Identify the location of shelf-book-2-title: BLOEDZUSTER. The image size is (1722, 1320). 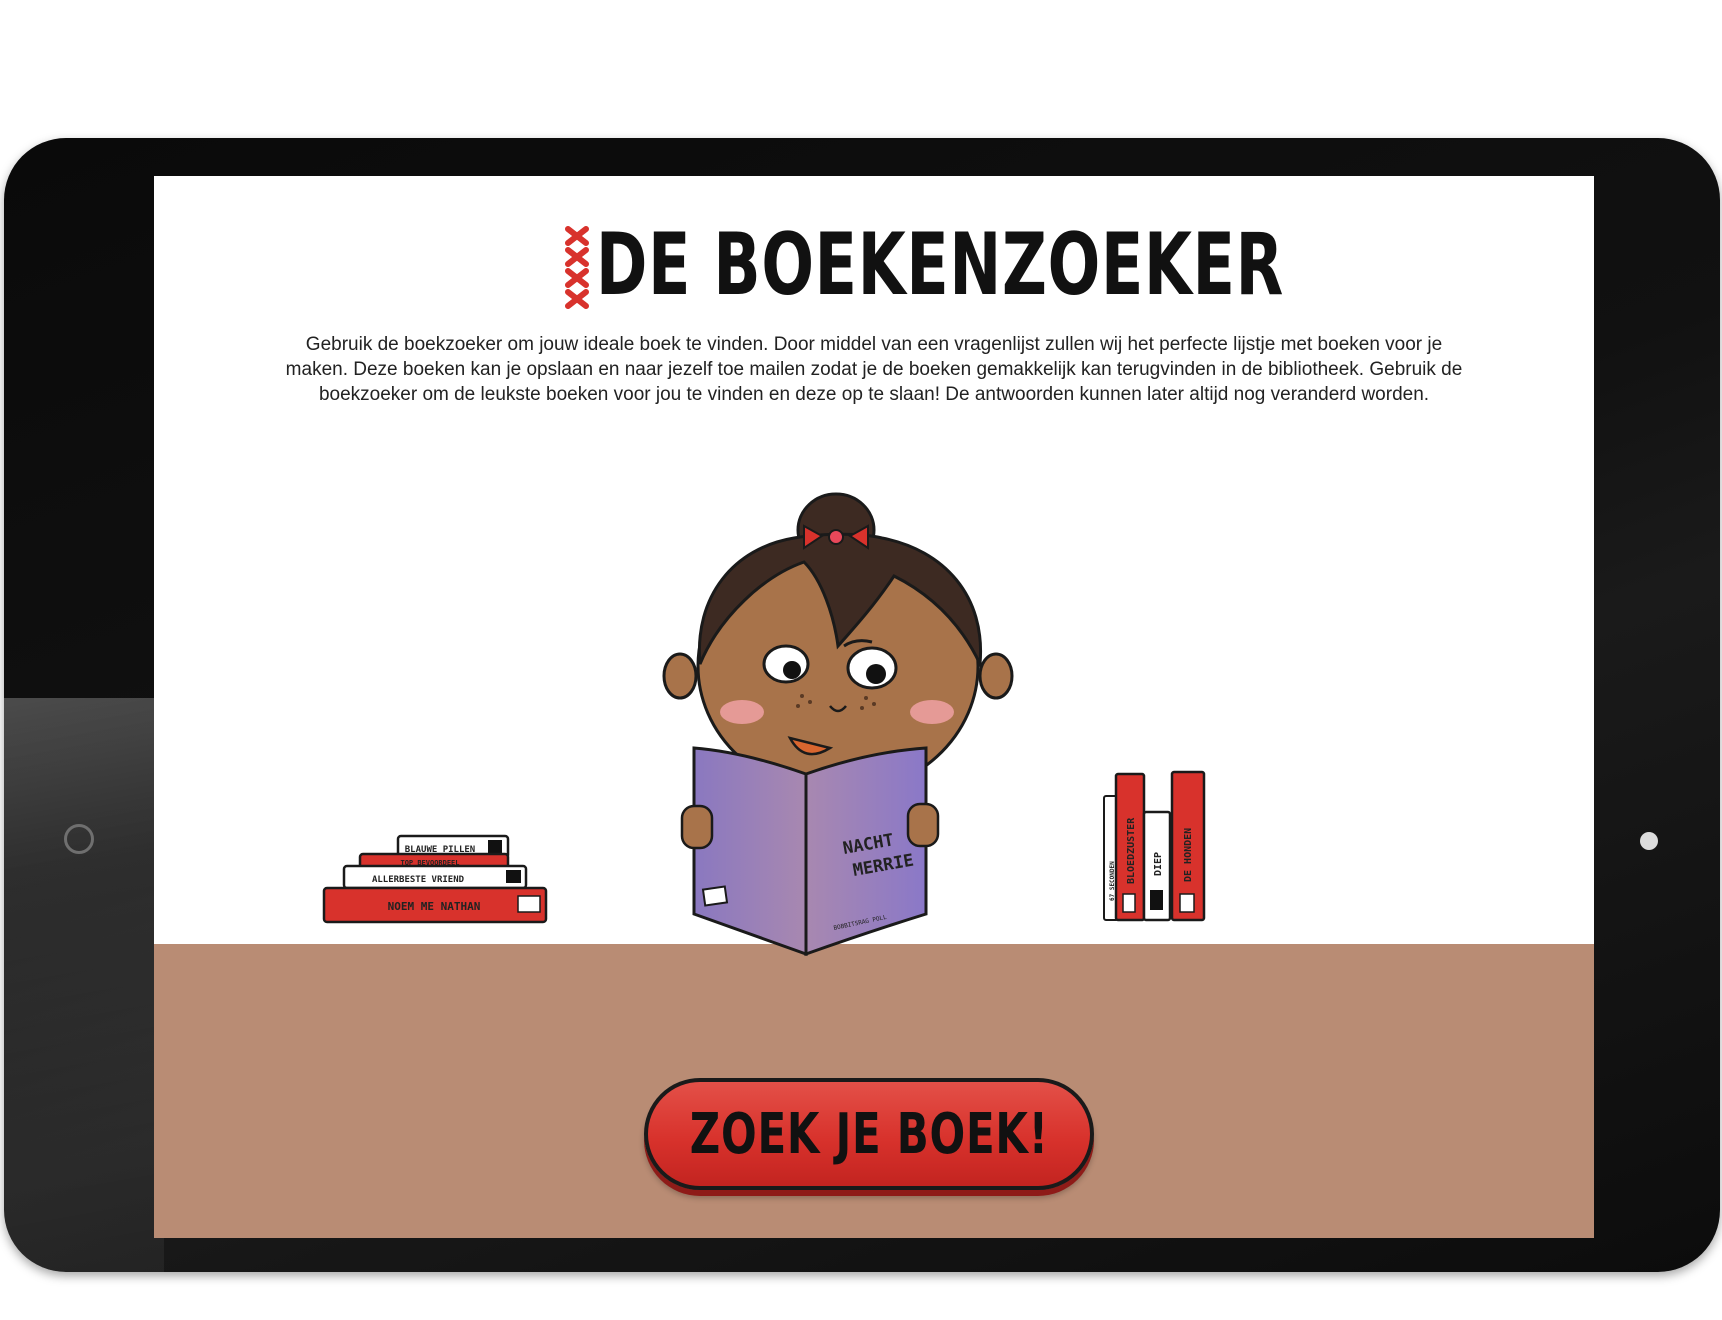
(1131, 850).